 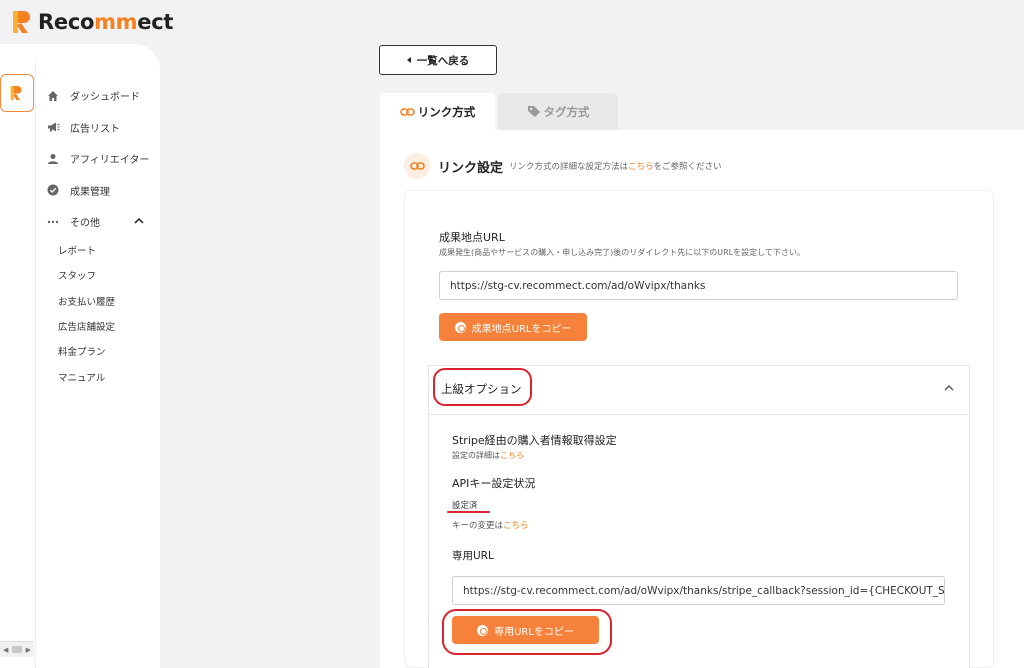 I want to click on tag-icon, so click(x=534, y=111).